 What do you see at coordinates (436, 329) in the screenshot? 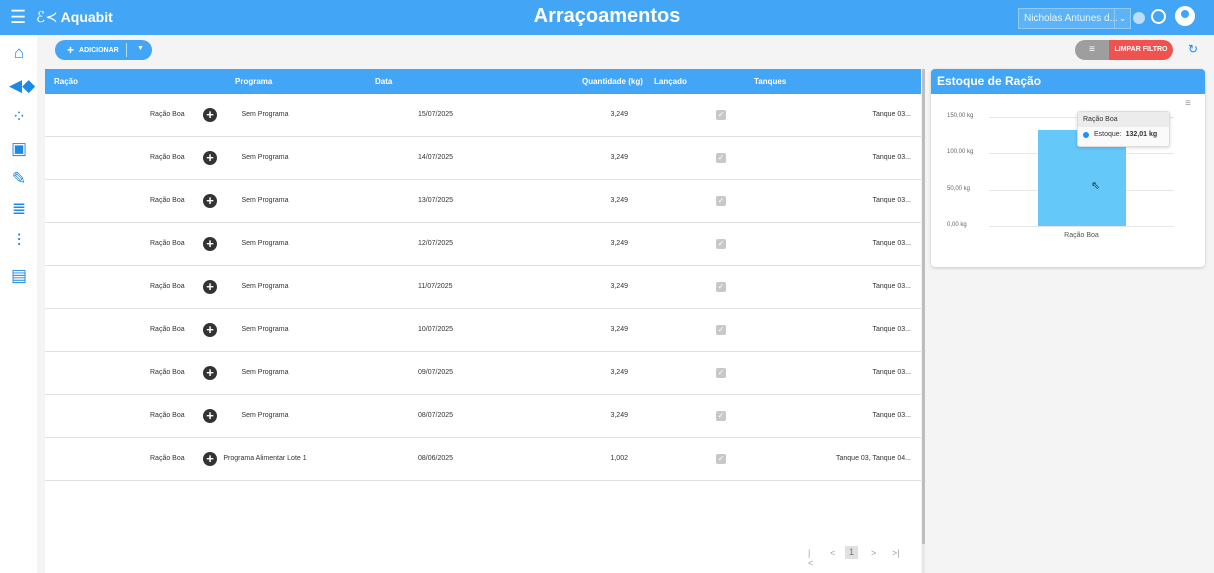
I see `cell-data: 10/07/2025` at bounding box center [436, 329].